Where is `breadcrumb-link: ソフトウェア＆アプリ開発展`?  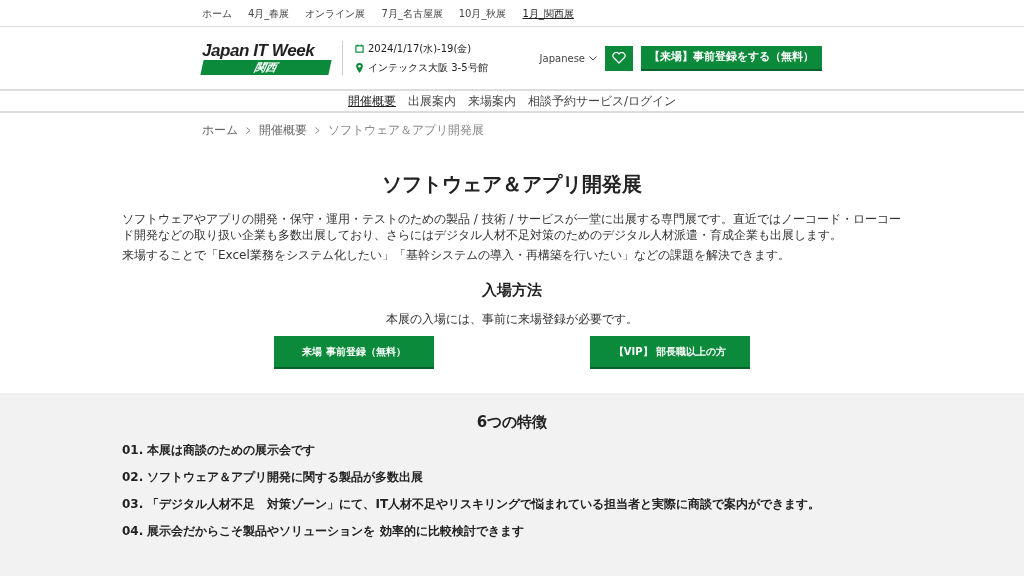 breadcrumb-link: ソフトウェア＆アプリ開発展 is located at coordinates (406, 130).